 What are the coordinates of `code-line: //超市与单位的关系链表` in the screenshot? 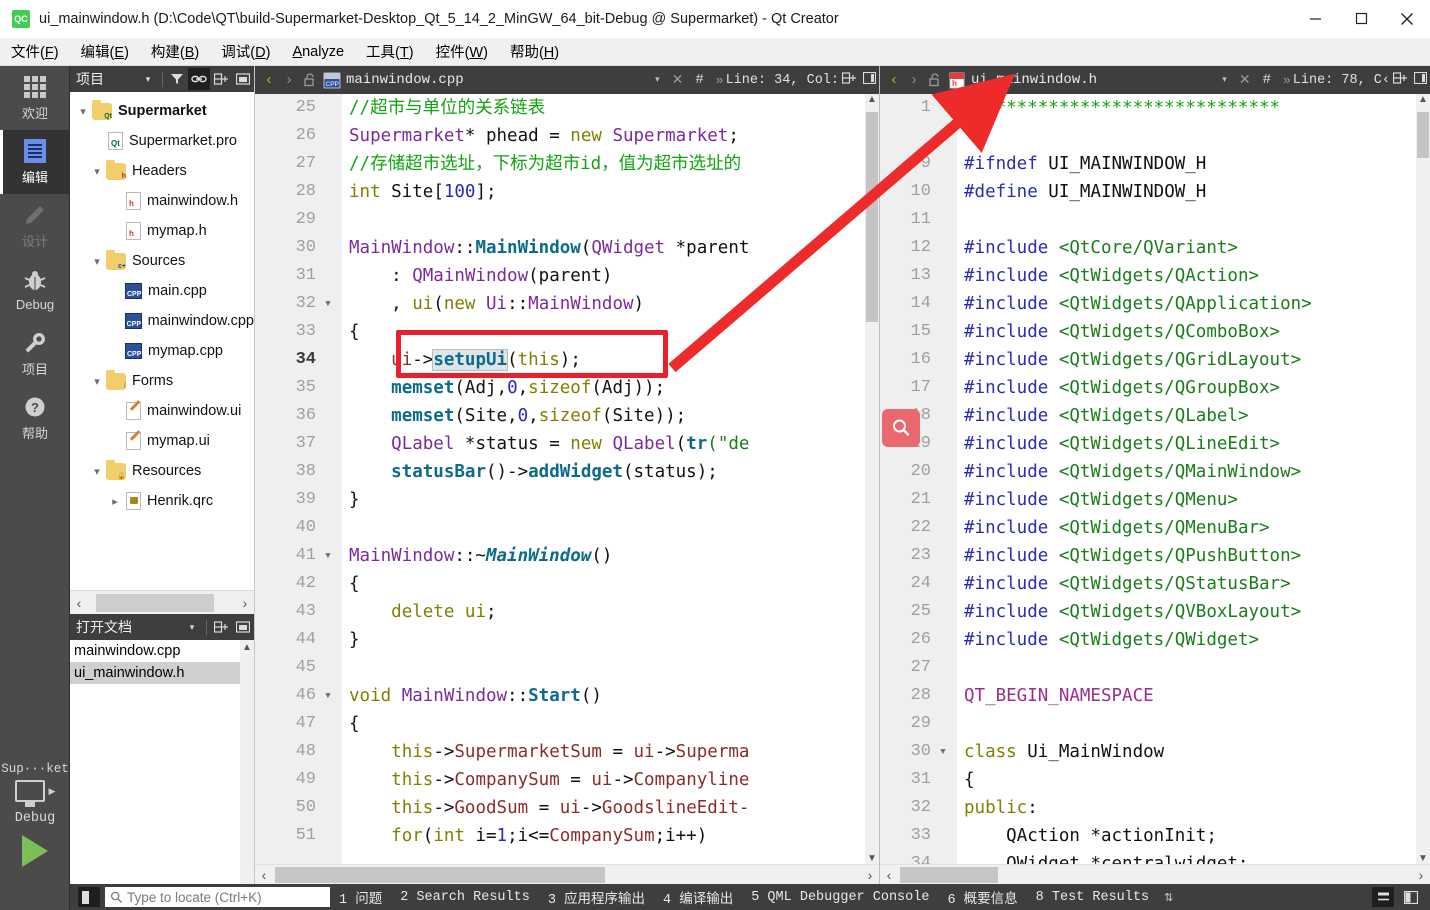 It's located at (611, 108).